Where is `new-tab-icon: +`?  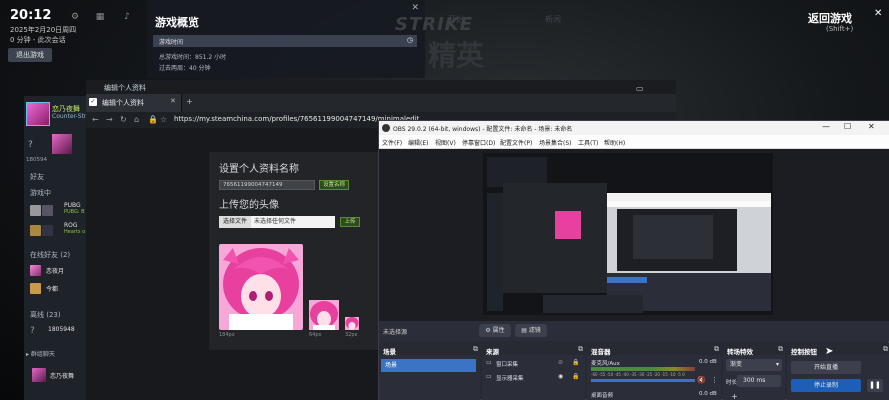 new-tab-icon: + is located at coordinates (189, 101).